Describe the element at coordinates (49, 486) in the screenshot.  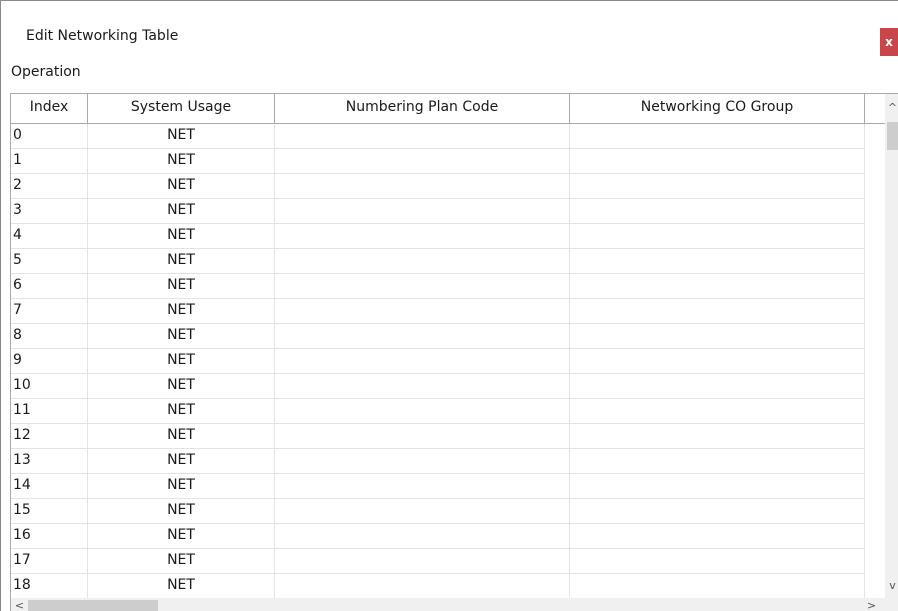
I see `cell-index: 14` at that location.